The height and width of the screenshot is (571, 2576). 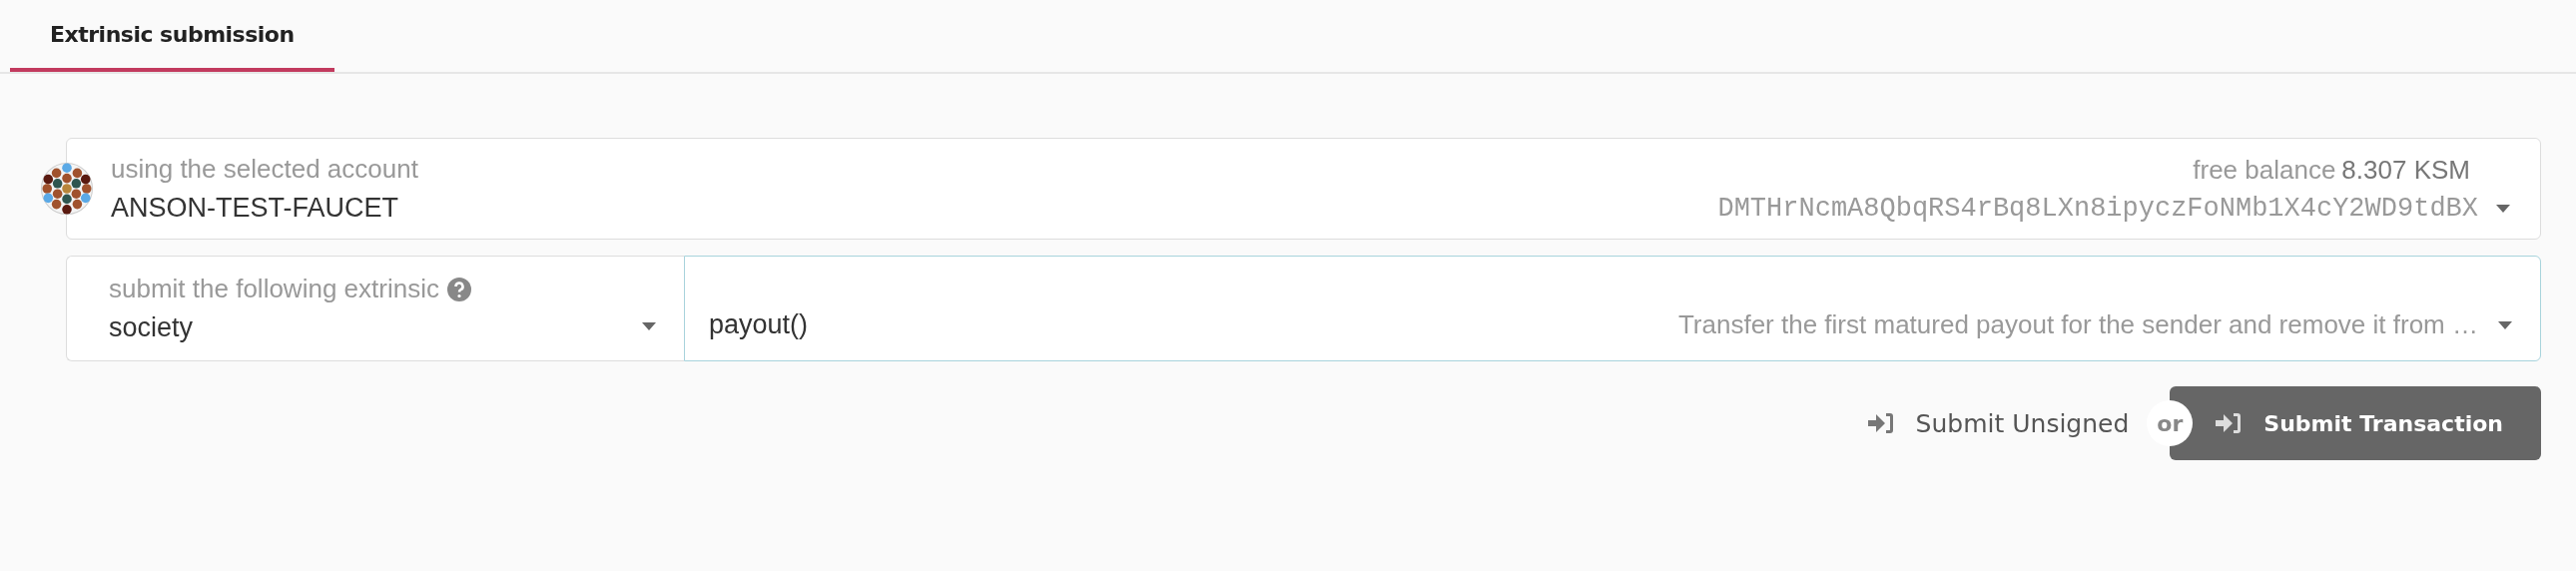 I want to click on section-dropdown: submit the following extrinsic society, so click(x=375, y=308).